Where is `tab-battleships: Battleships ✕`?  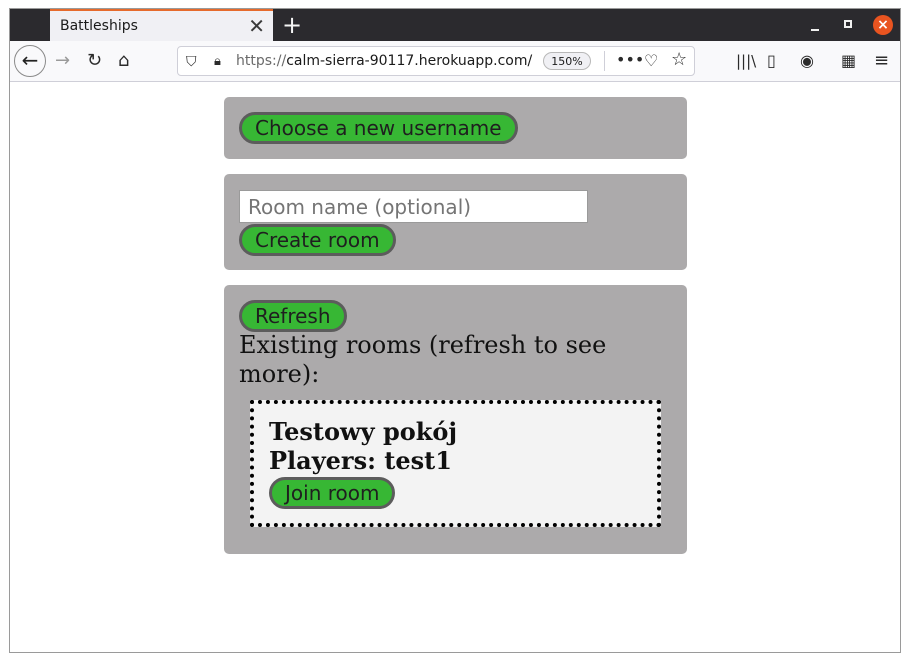
tab-battleships: Battleships ✕ is located at coordinates (161, 25).